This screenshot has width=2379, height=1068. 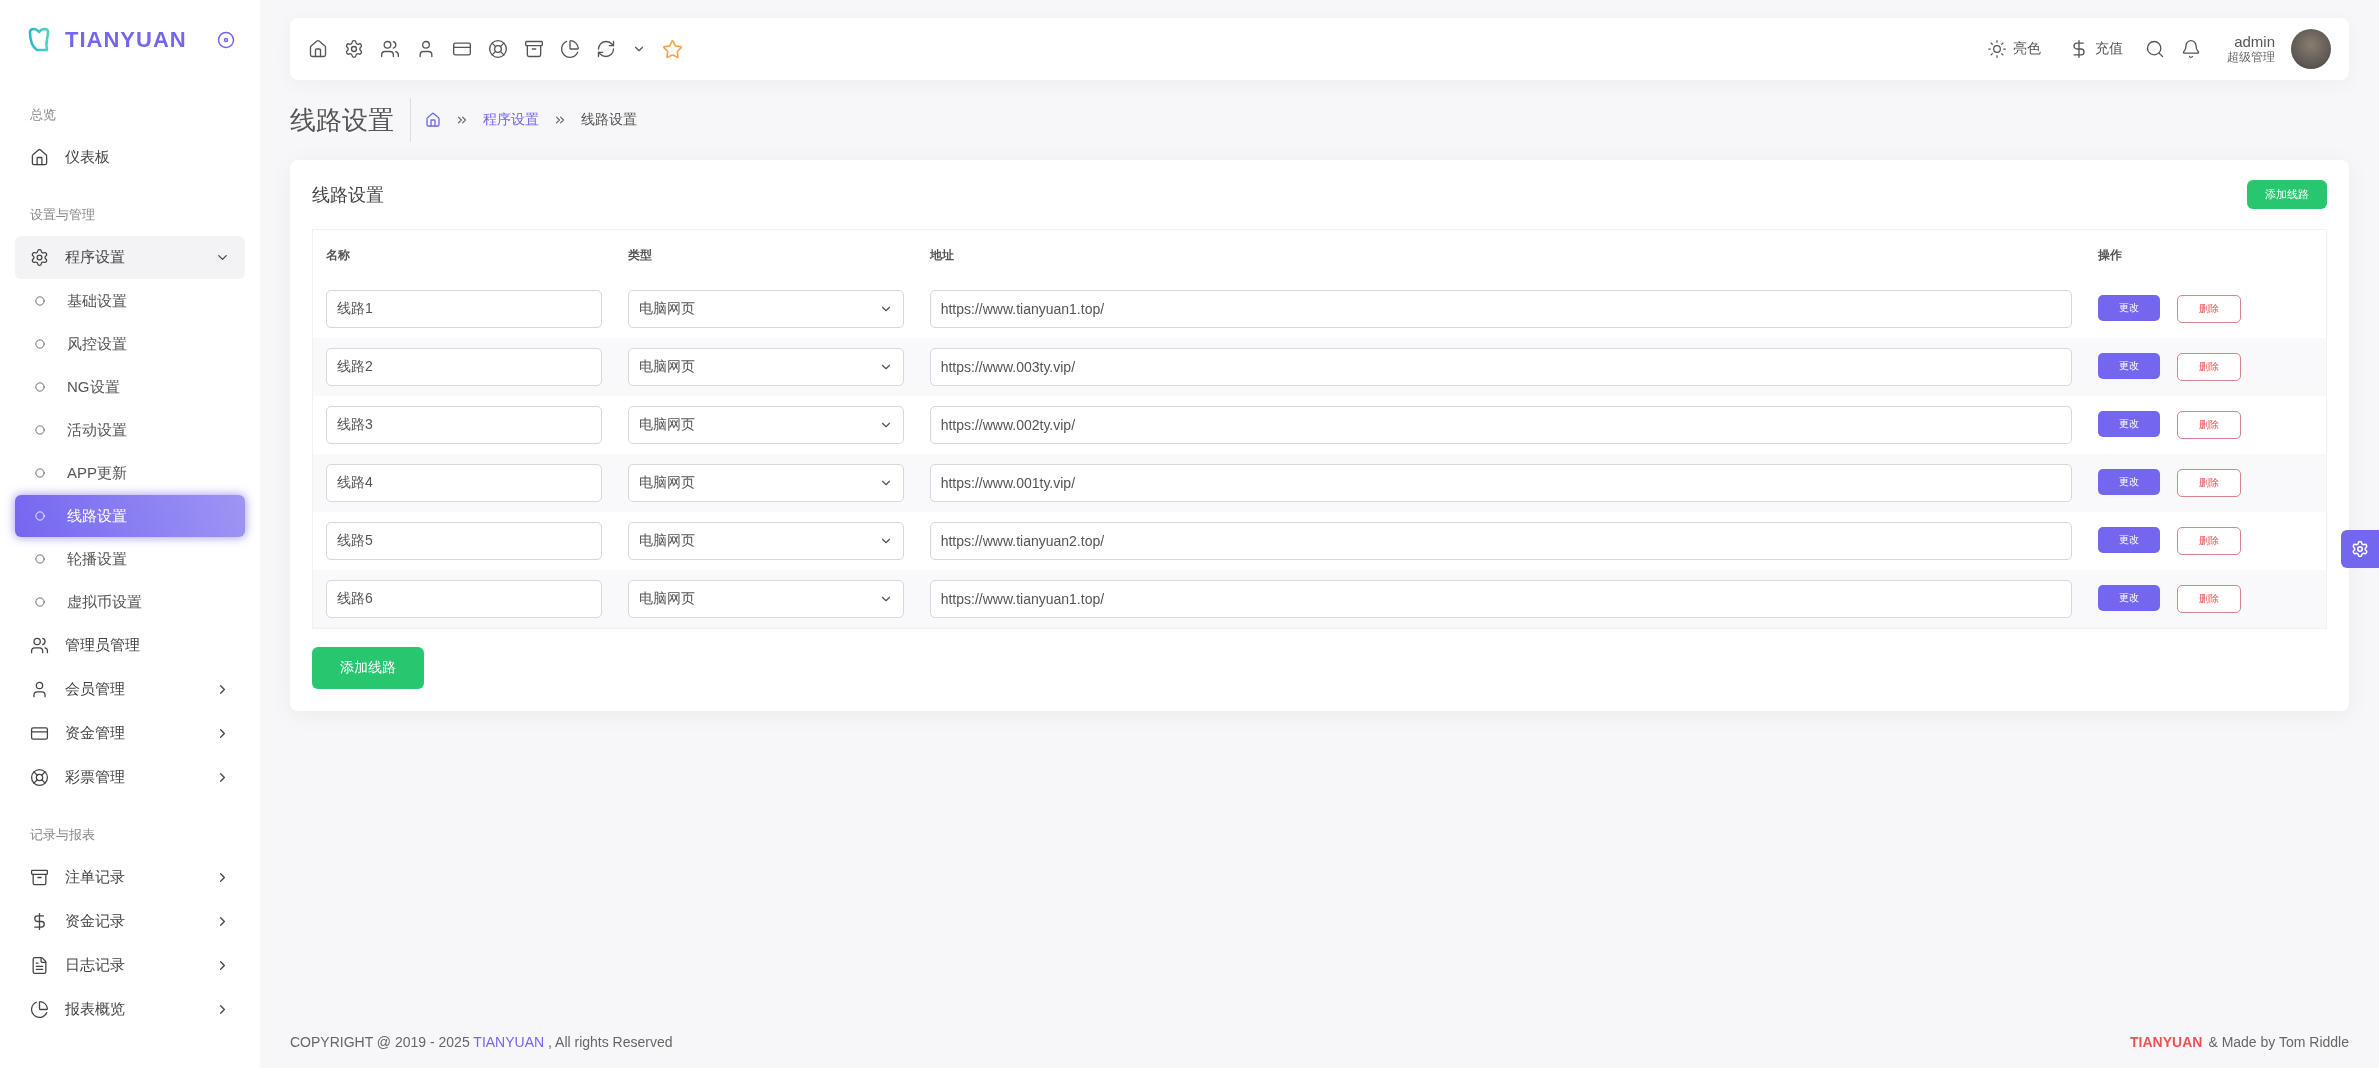 What do you see at coordinates (2278, 1042) in the screenshot?
I see `credit-text: & Made by Tom Riddle` at bounding box center [2278, 1042].